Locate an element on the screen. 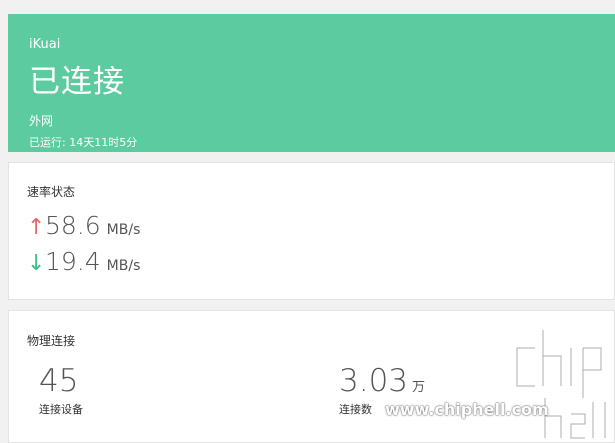 This screenshot has height=443, width=615. uptime: 已运行: 14天11时5分 is located at coordinates (83, 143).